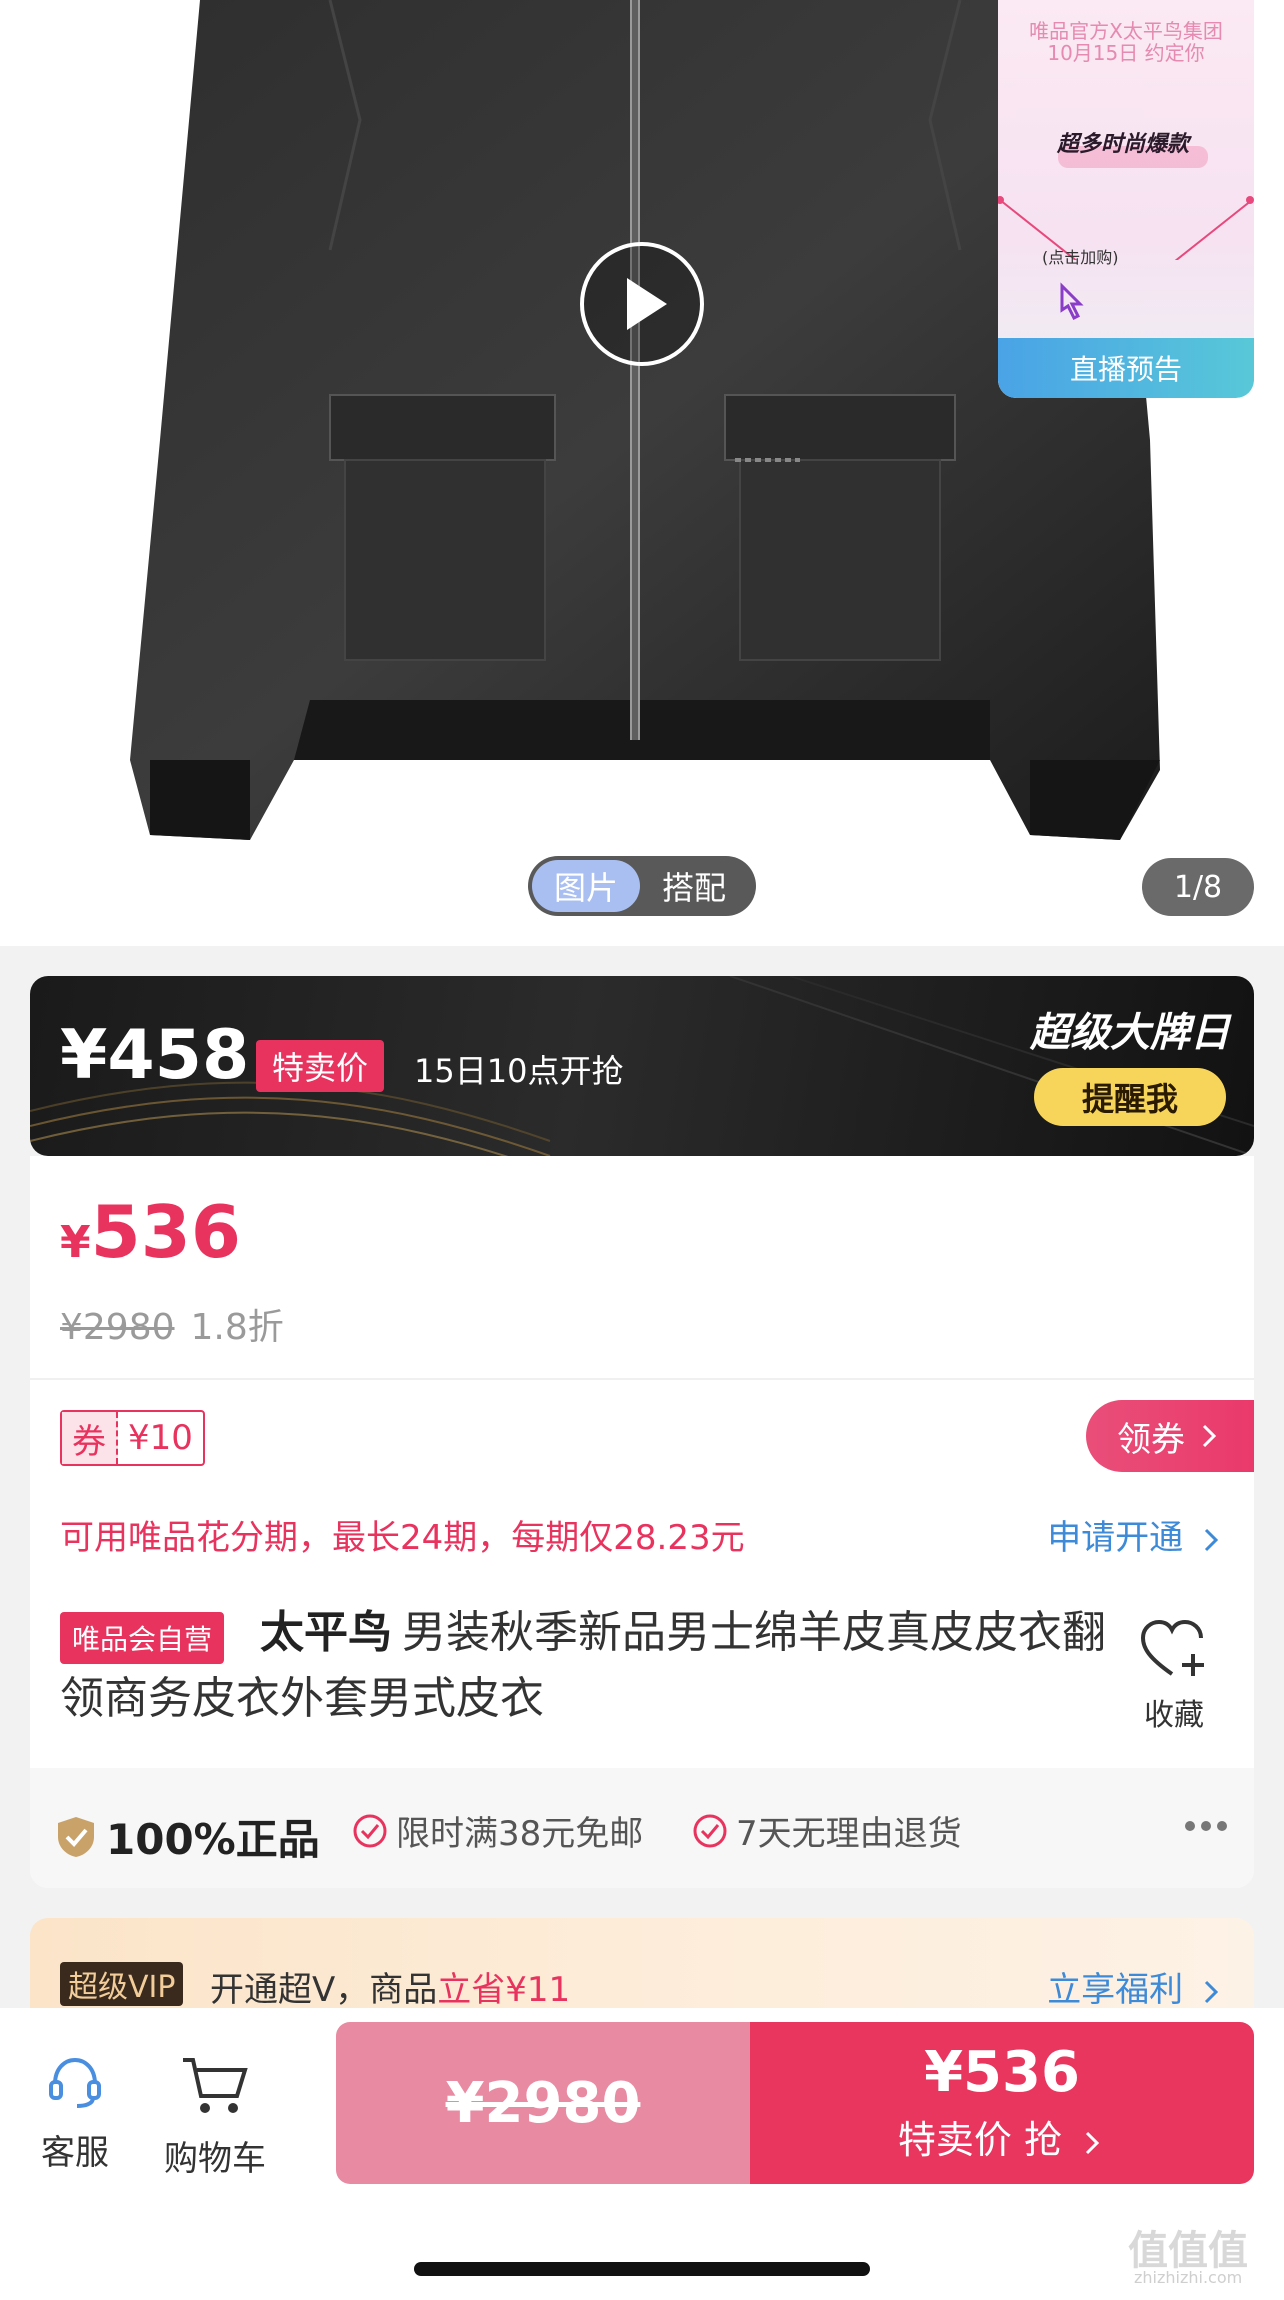  Describe the element at coordinates (1072, 301) in the screenshot. I see `tap-cursor-icon` at that location.